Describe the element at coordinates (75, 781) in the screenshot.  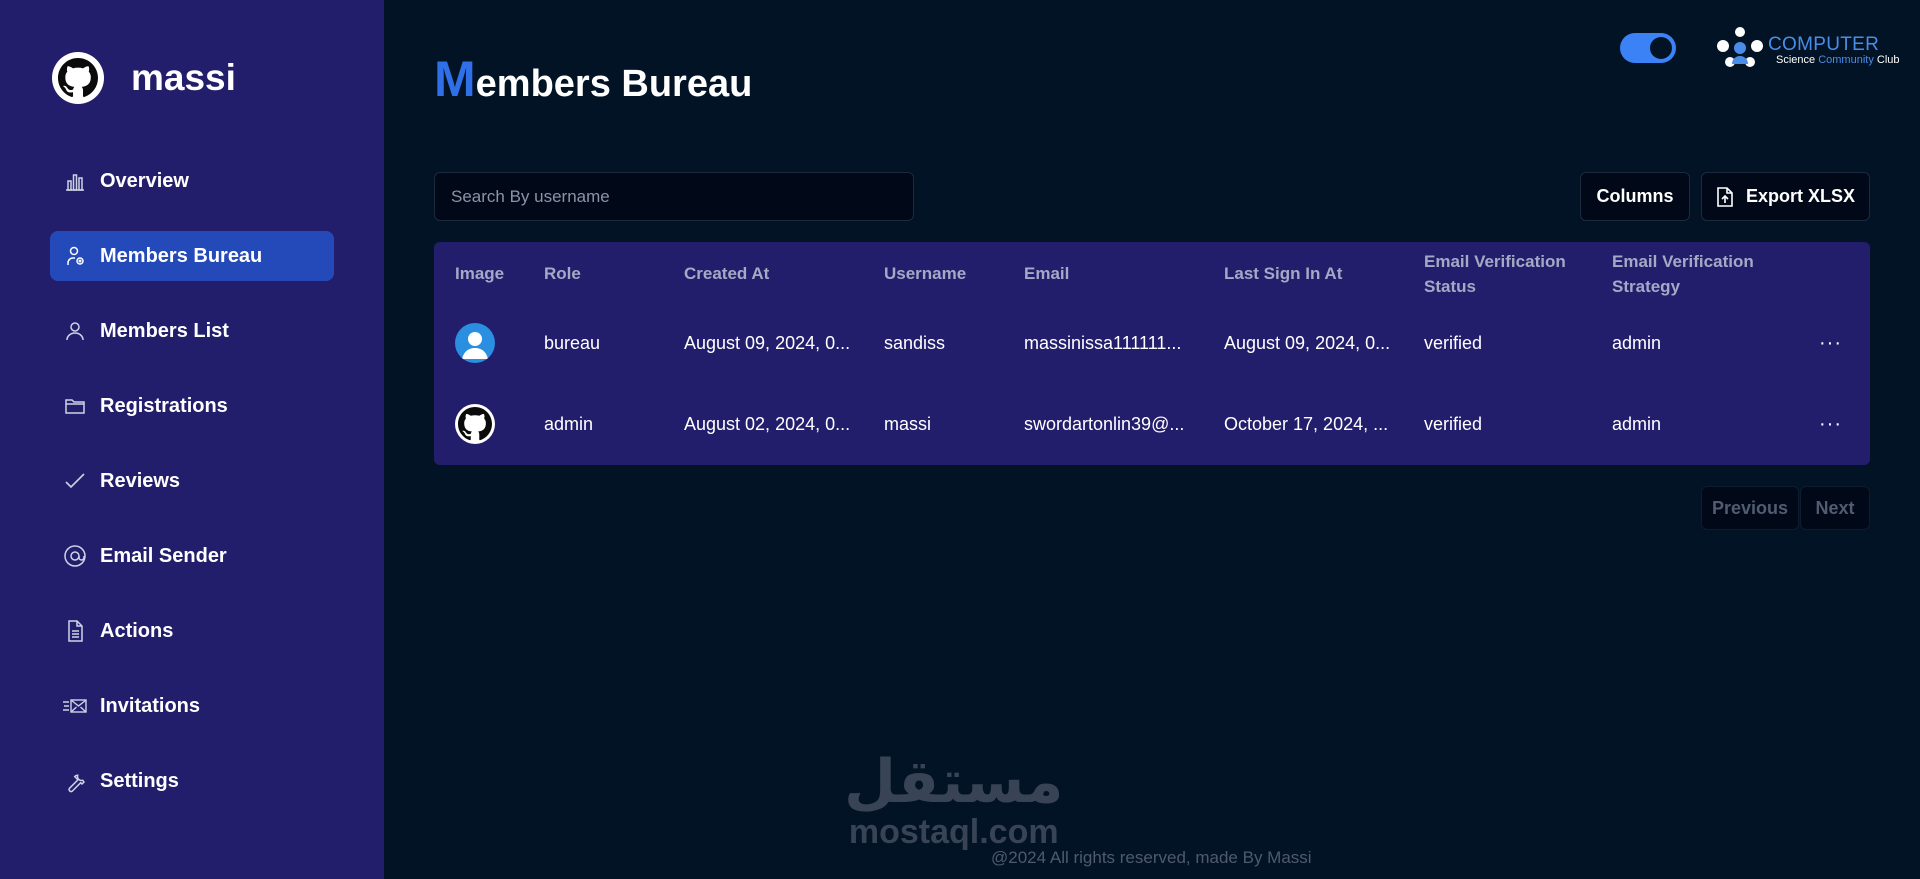
I see `wrench-icon` at that location.